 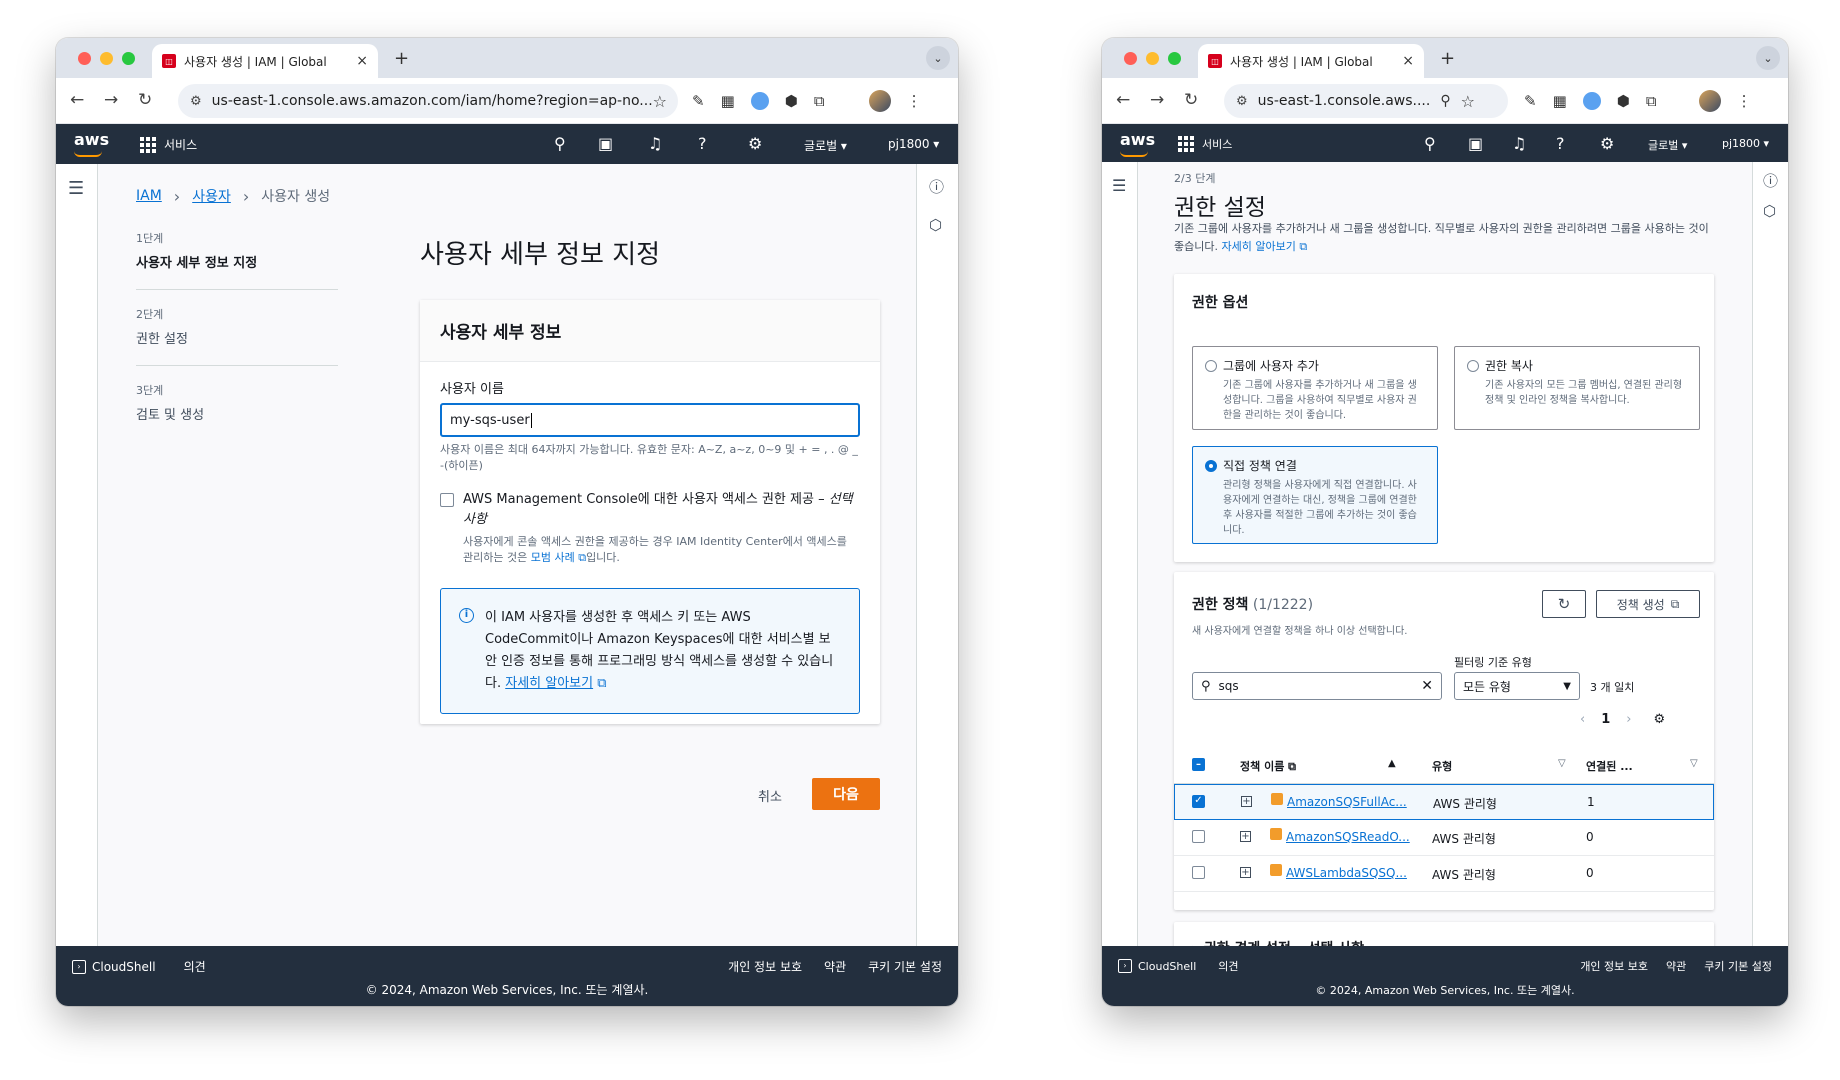 I want to click on table-row: + AWSLambdaSQSQ... AWS 관리형 0, so click(x=1444, y=874).